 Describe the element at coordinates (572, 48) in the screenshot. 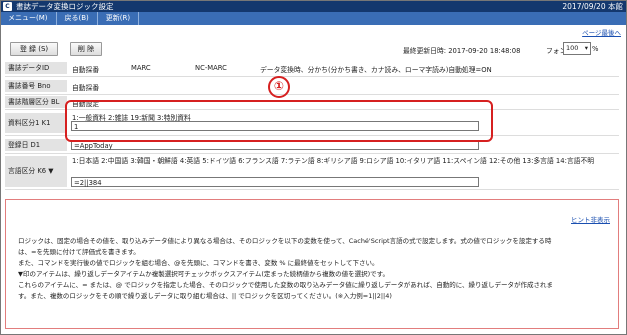

I see `font-size-value: 100` at that location.